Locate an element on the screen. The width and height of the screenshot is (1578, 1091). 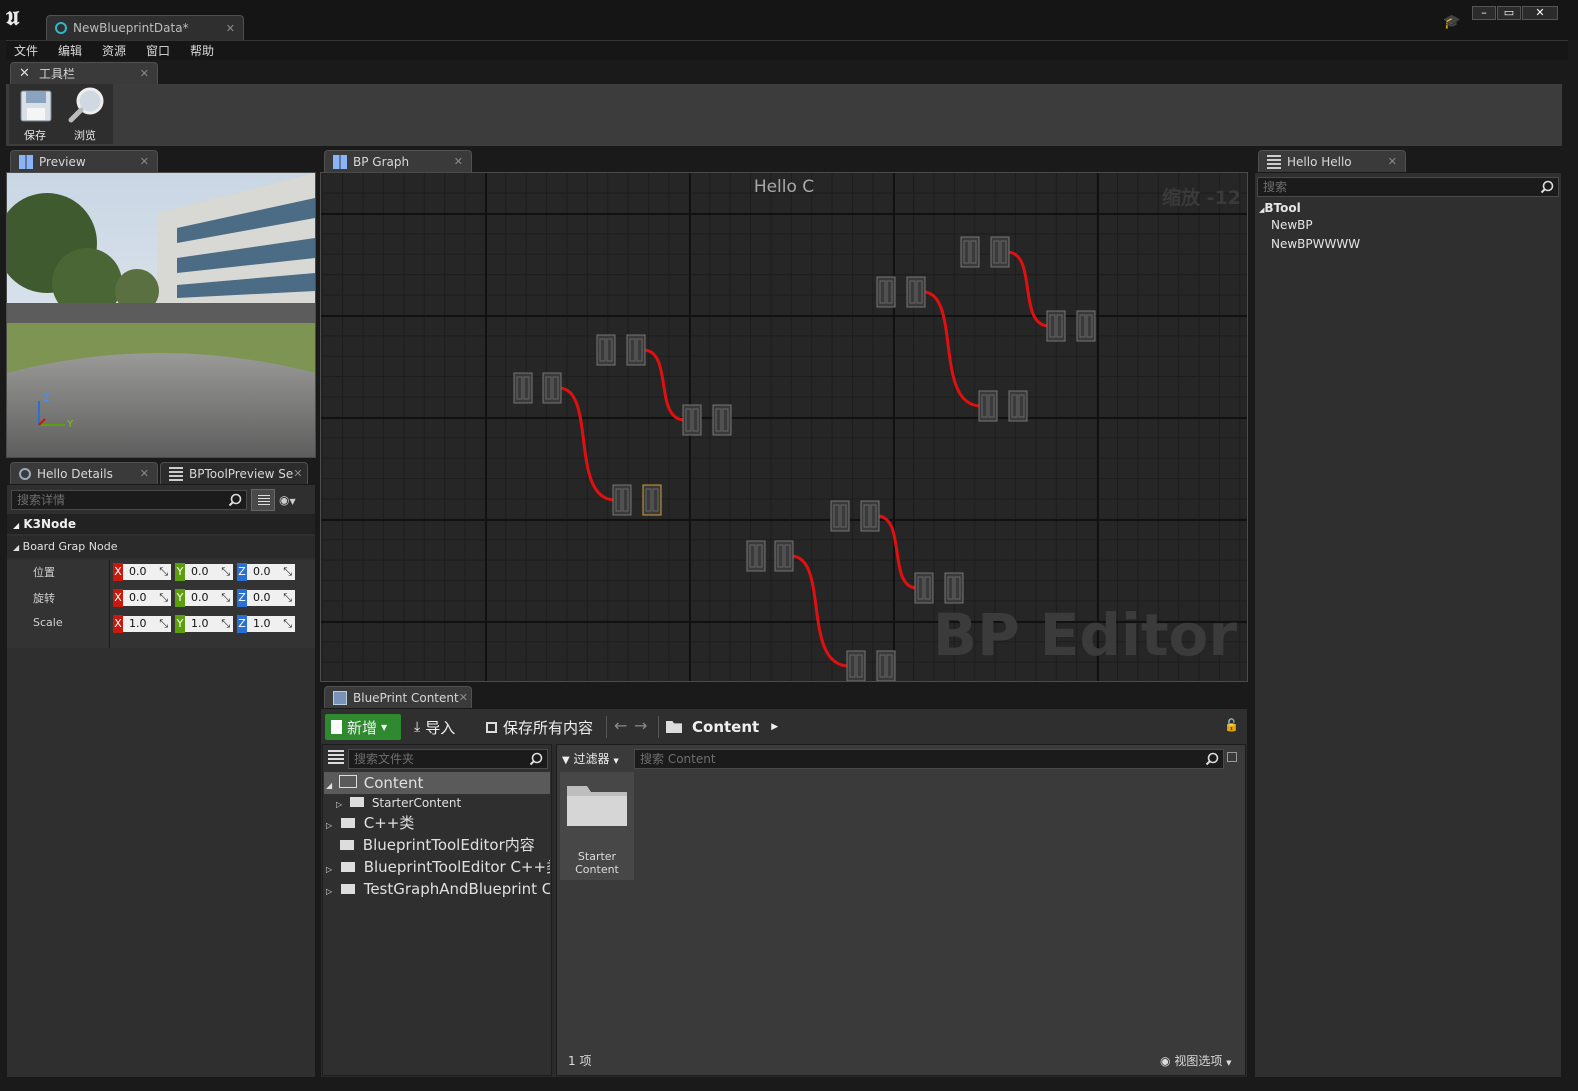
hello-search-input: 搜索 is located at coordinates (1408, 187).